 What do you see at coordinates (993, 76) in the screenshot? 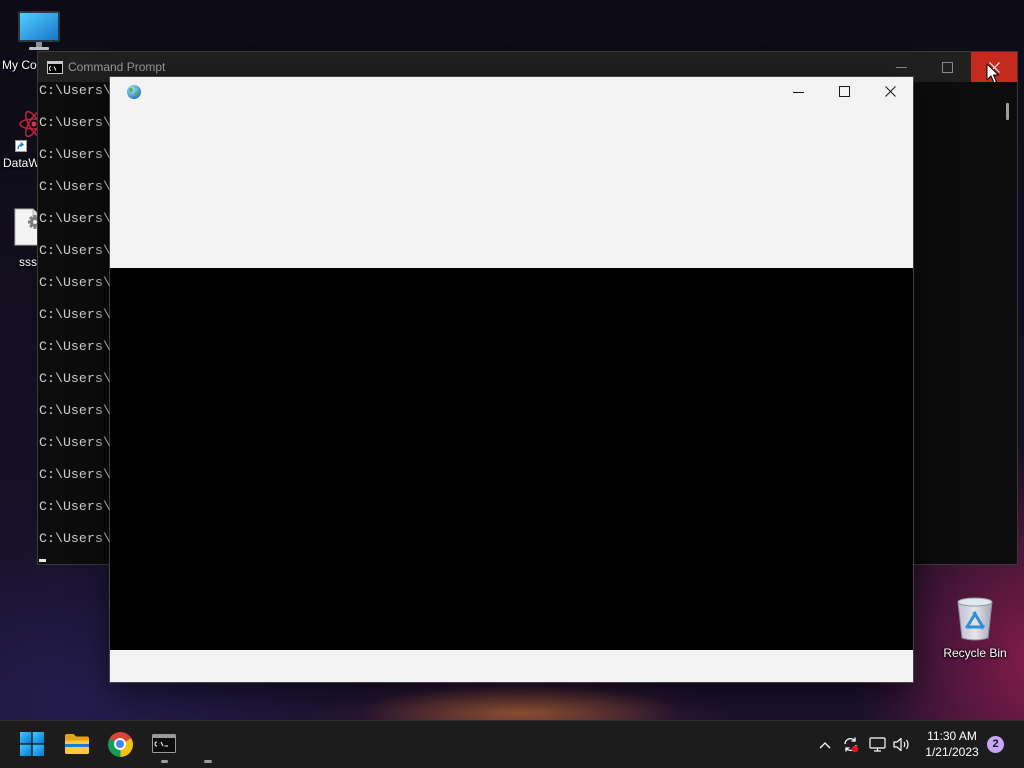
I see `mouse-cursor-icon` at bounding box center [993, 76].